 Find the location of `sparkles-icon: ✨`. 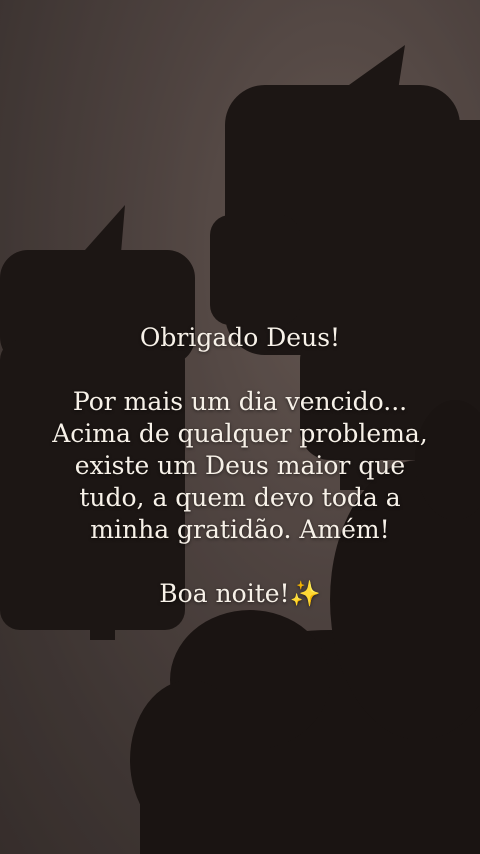

sparkles-icon: ✨ is located at coordinates (305, 593).